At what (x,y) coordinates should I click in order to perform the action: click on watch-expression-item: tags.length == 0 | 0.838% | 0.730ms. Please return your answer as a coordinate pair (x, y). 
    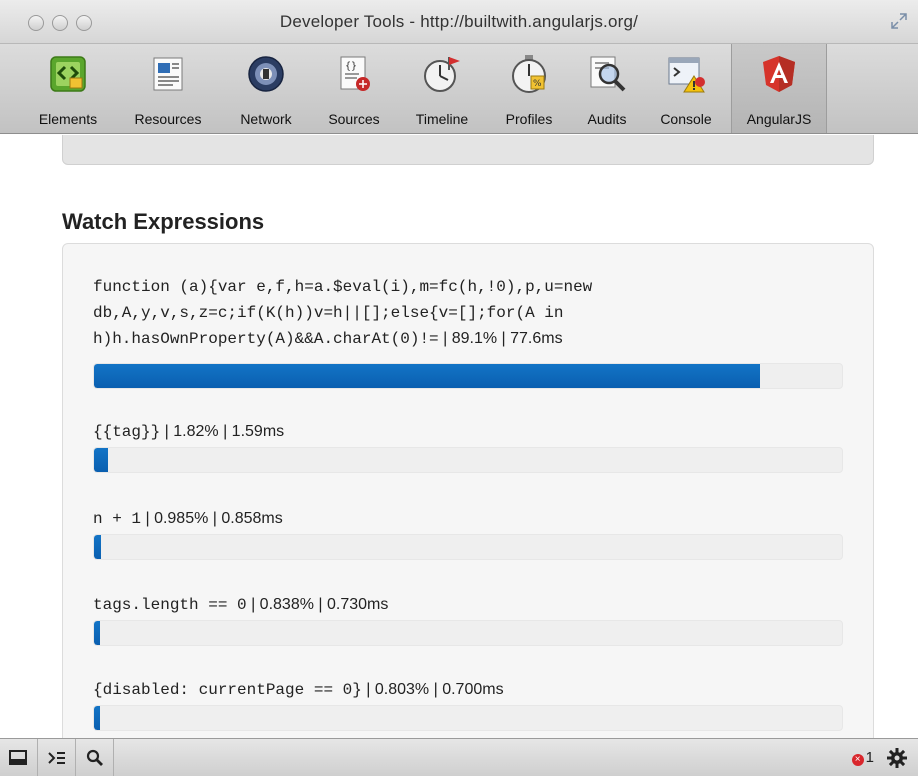
    Looking at the image, I should click on (453, 605).